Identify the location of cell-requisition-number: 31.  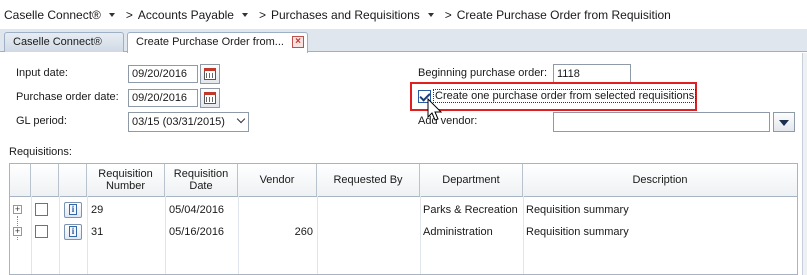
(97, 232).